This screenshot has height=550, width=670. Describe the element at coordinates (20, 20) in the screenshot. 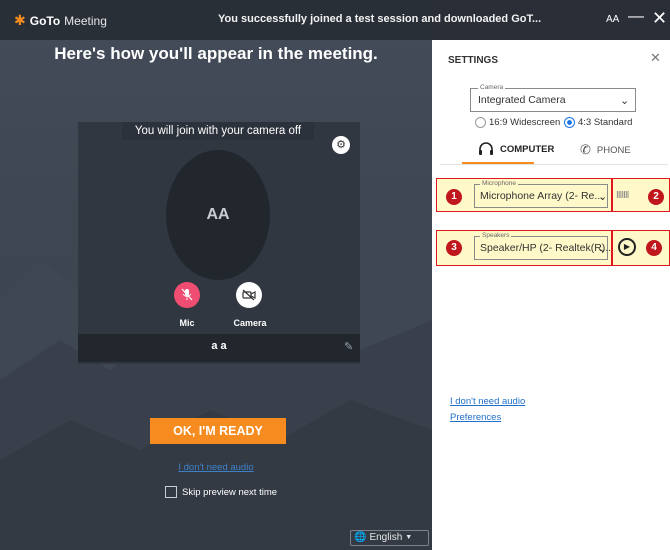

I see `logo-star-icon: ✱` at that location.